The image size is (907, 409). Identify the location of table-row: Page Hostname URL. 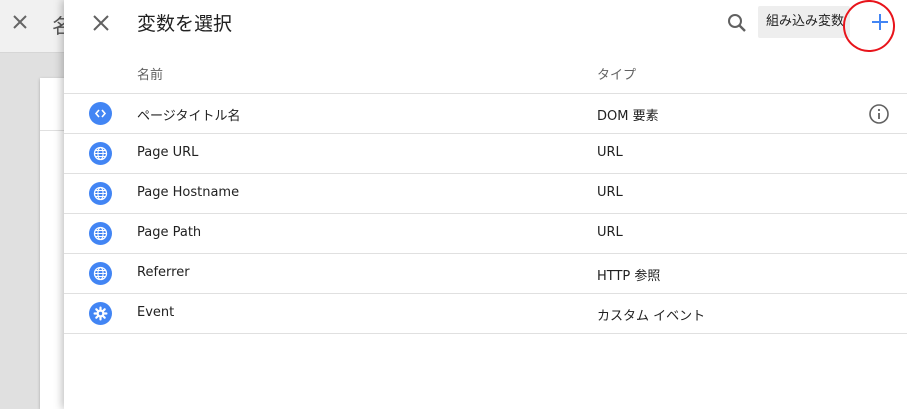
(485, 194).